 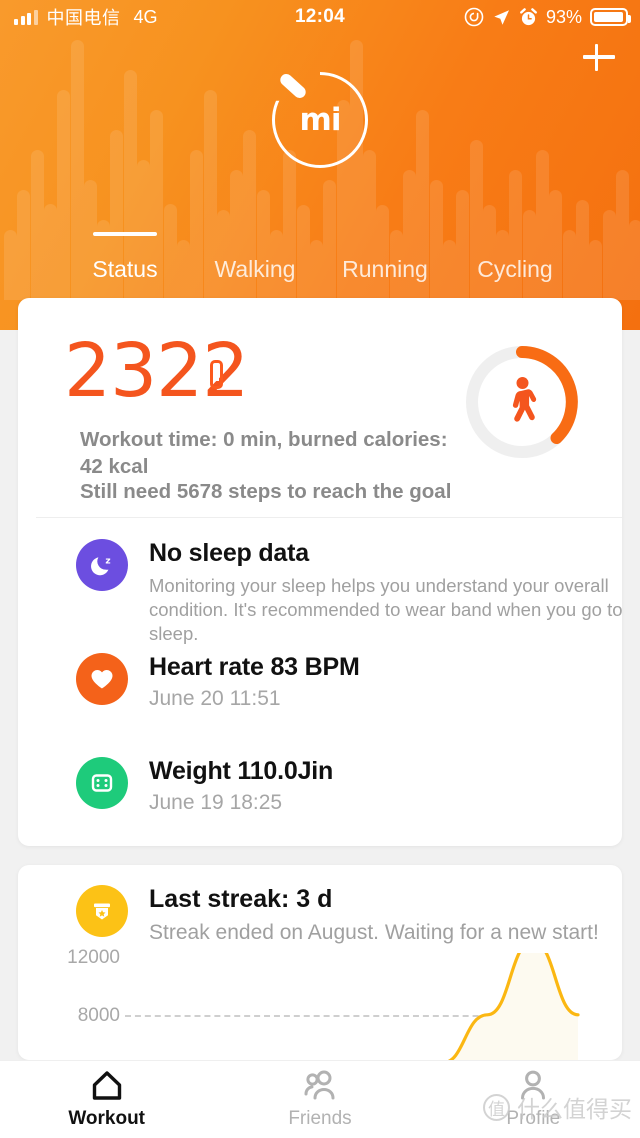 I want to click on mi-logo: mi, so click(x=320, y=119).